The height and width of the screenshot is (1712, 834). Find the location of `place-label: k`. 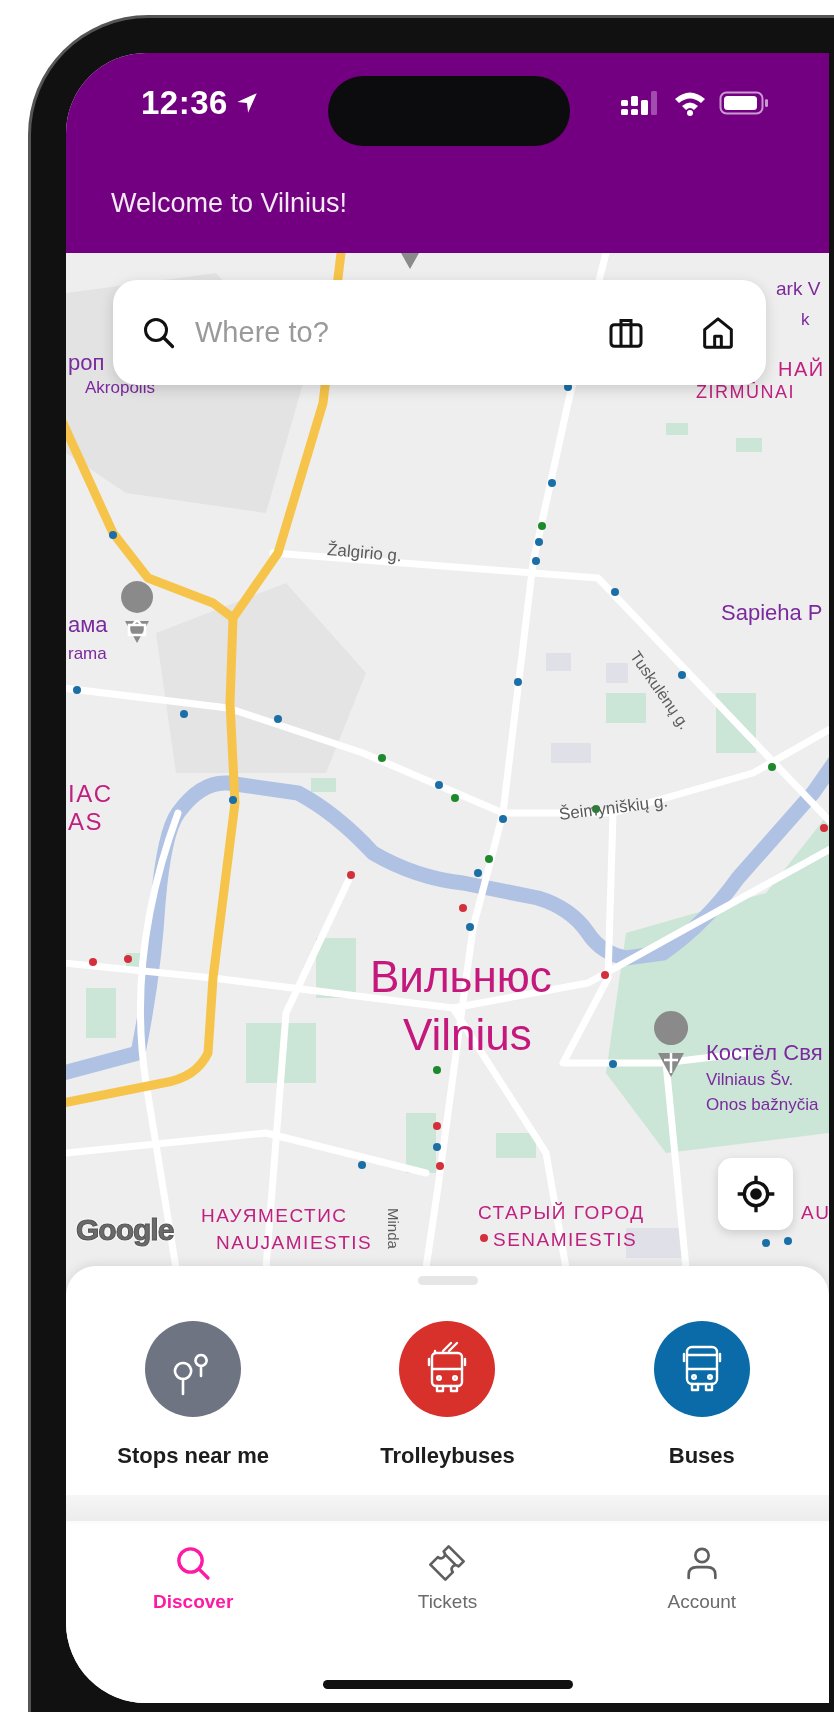

place-label: k is located at coordinates (805, 320).